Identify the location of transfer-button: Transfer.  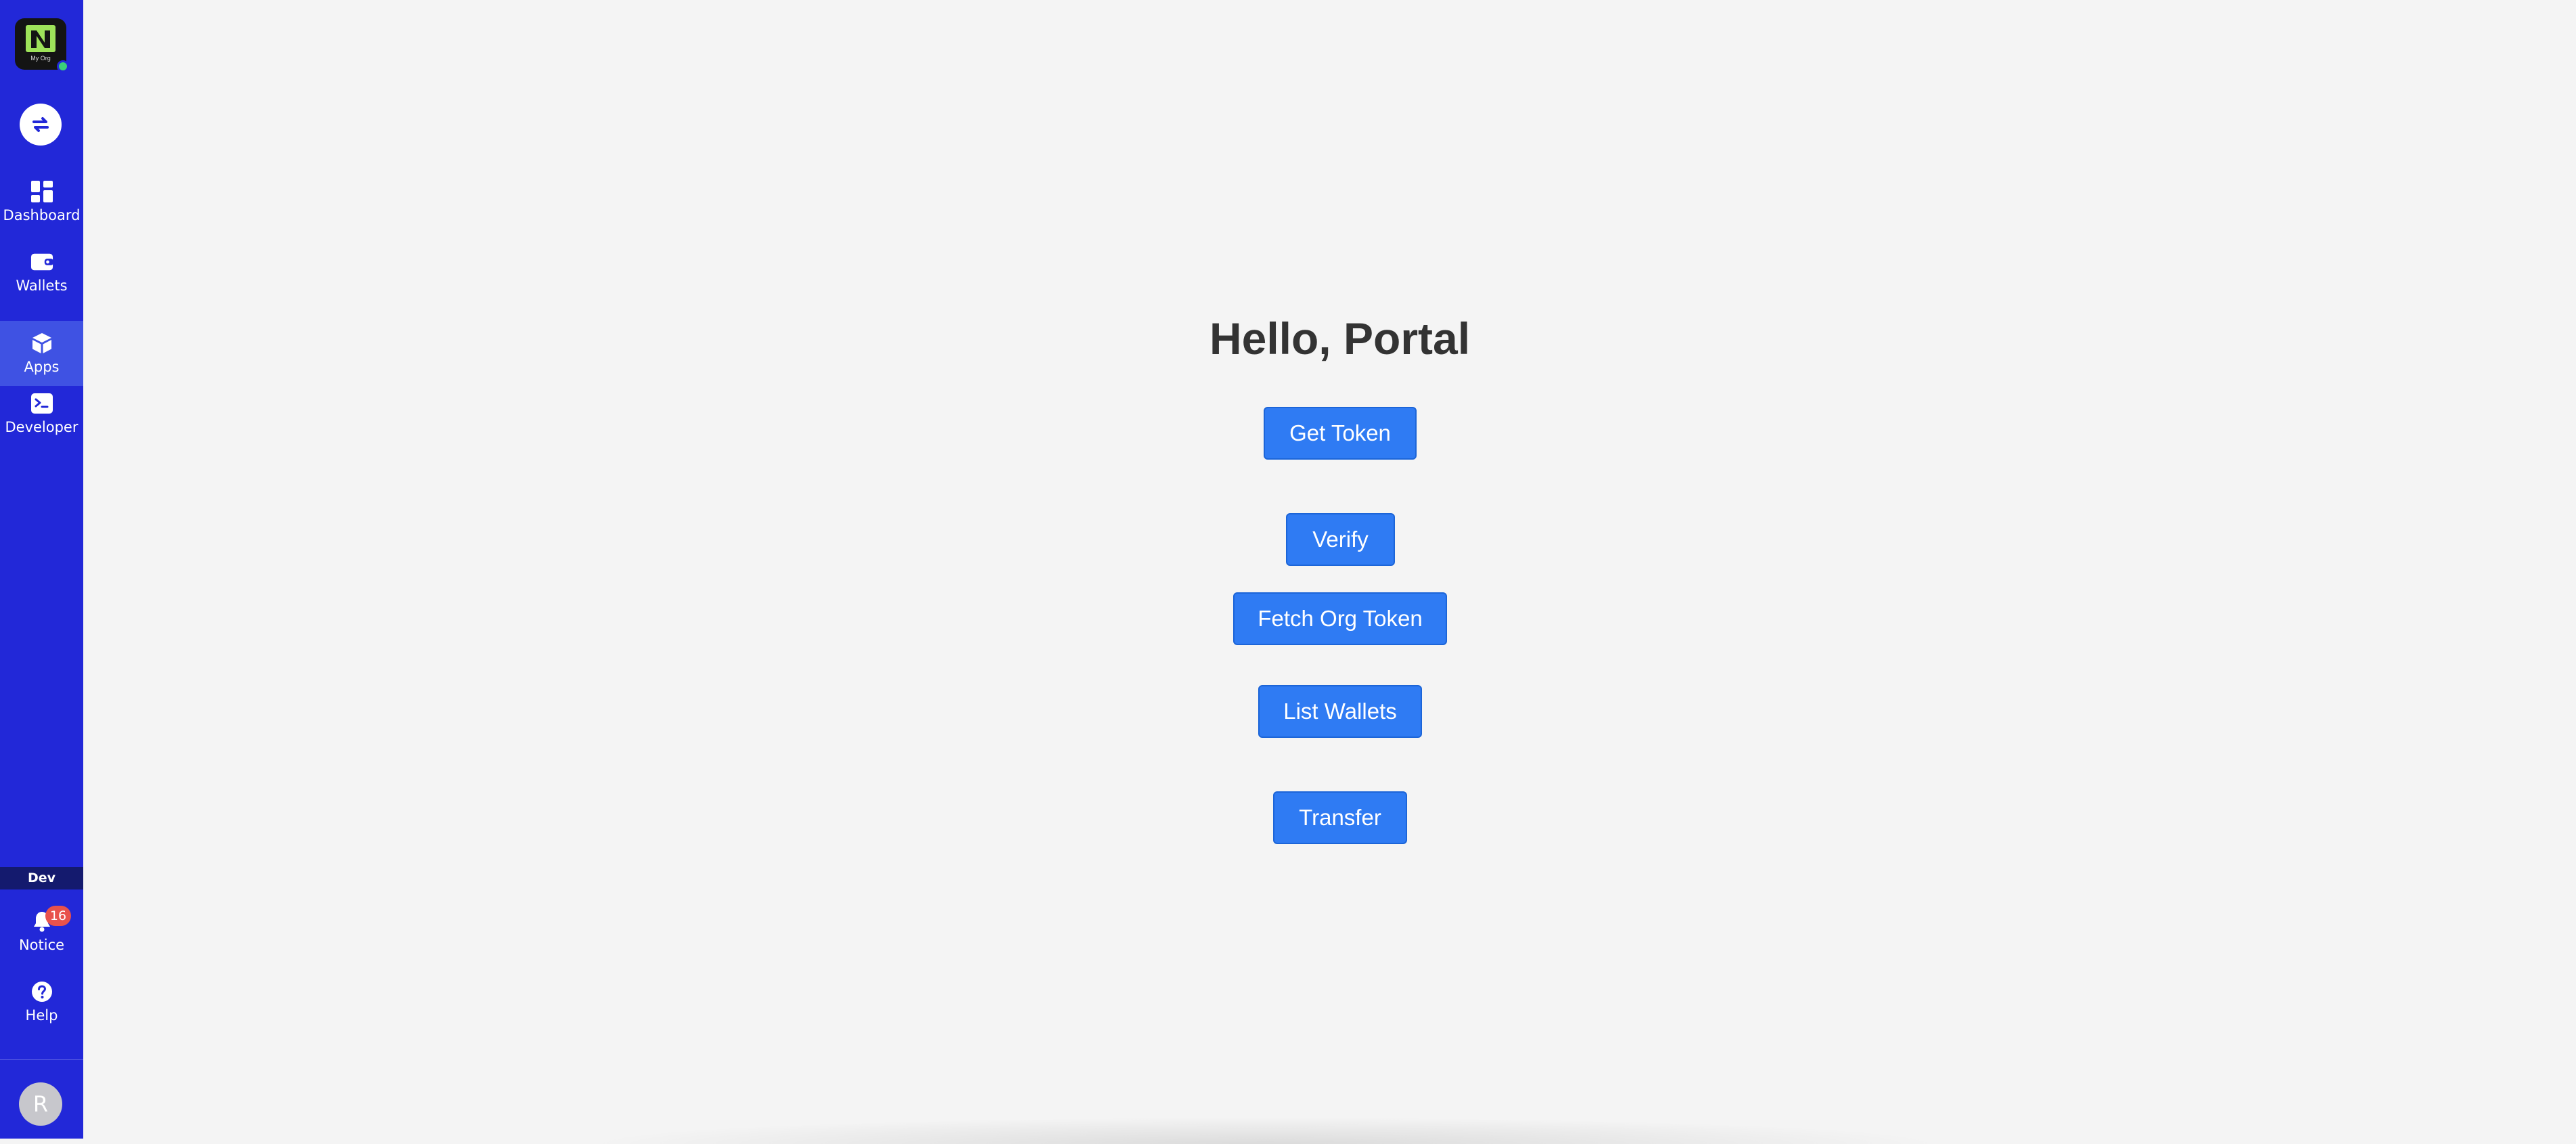
(1340, 817).